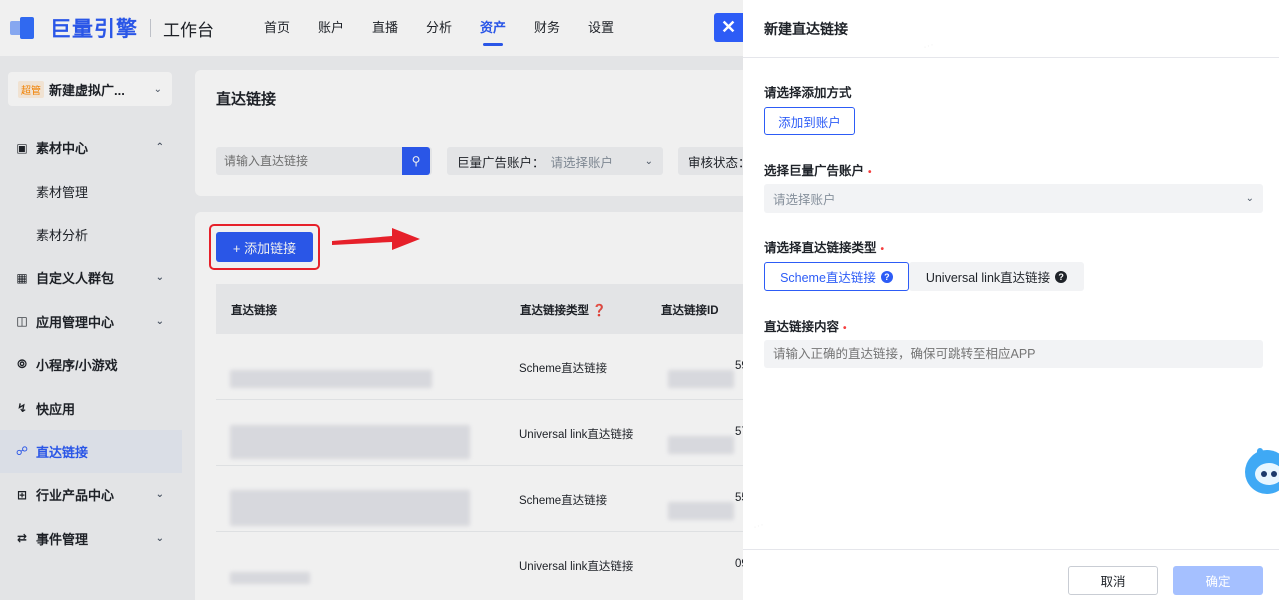 The height and width of the screenshot is (600, 1279). I want to click on link-type-label: 请选择直达链接类型 •, so click(824, 246).